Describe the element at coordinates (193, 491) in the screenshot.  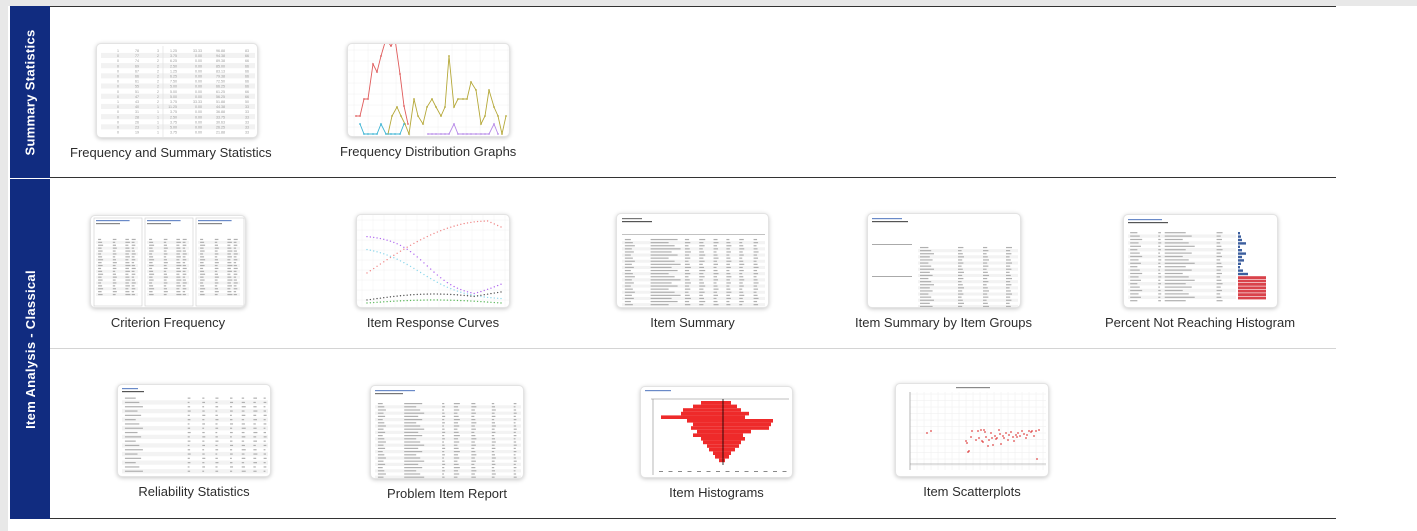
I see `tile-label: Reliability Statistics` at that location.